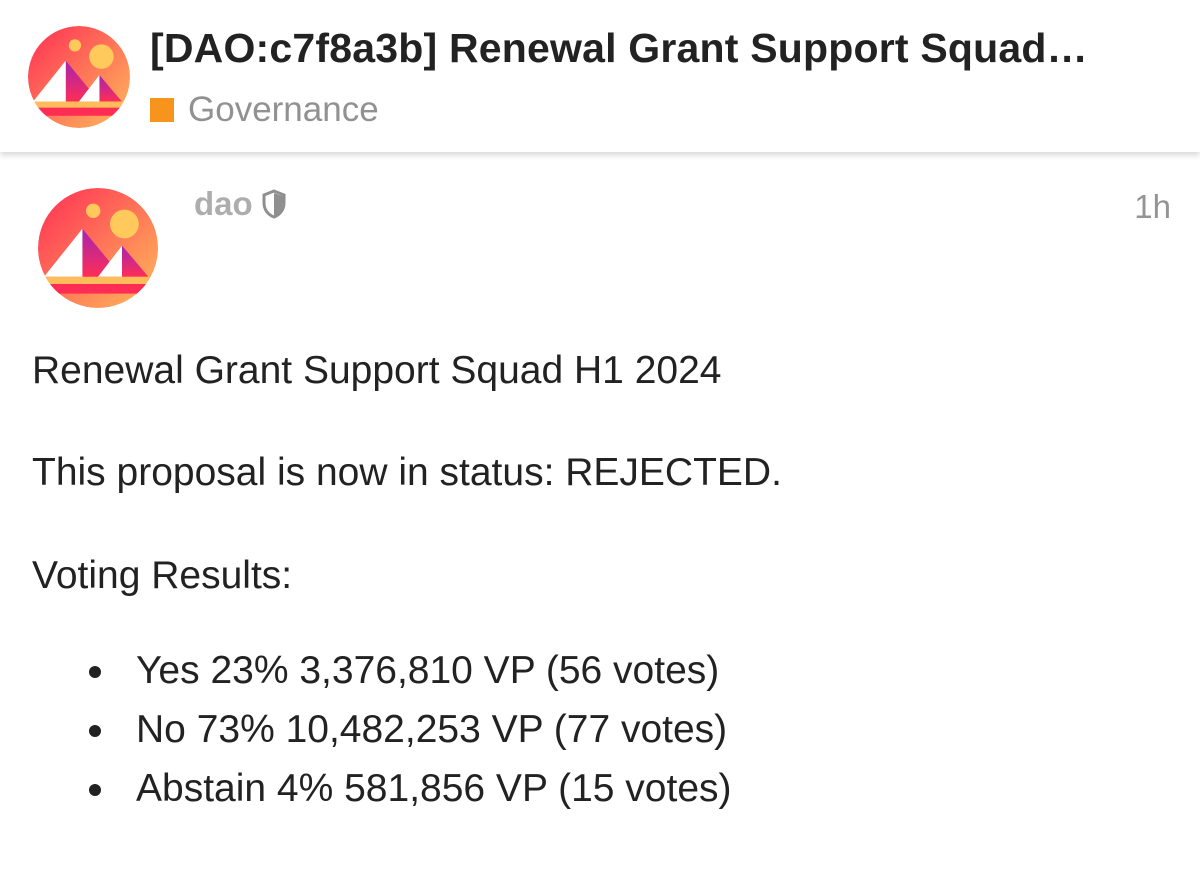  What do you see at coordinates (162, 110) in the screenshot?
I see `category-color-swatch` at bounding box center [162, 110].